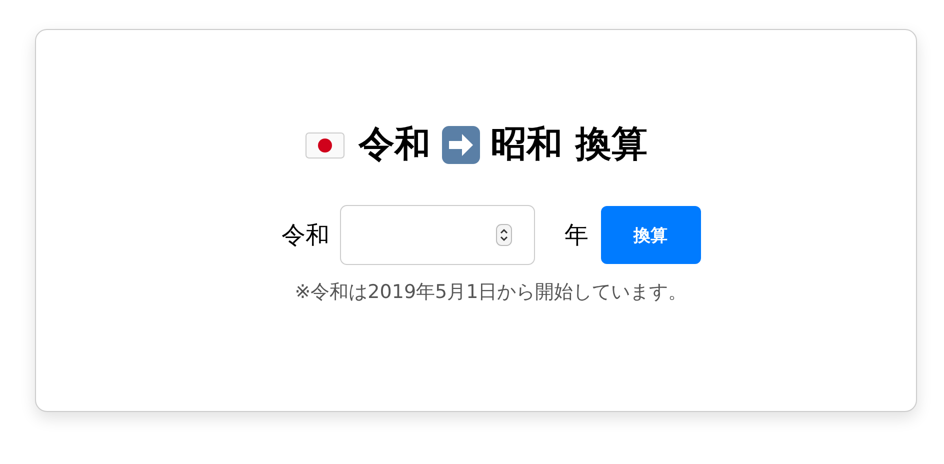 The width and height of the screenshot is (944, 464). I want to click on note-text: ※令和は2019年5月1日から開始しています。, so click(491, 292).